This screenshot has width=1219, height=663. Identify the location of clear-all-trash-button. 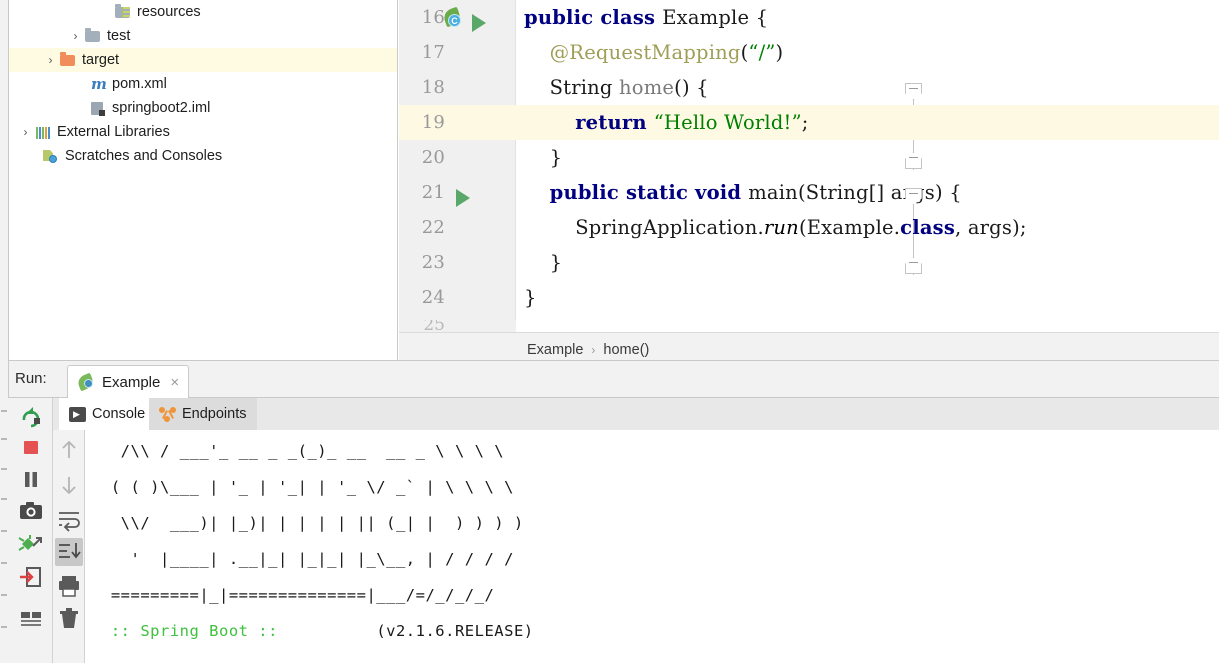
(69, 618).